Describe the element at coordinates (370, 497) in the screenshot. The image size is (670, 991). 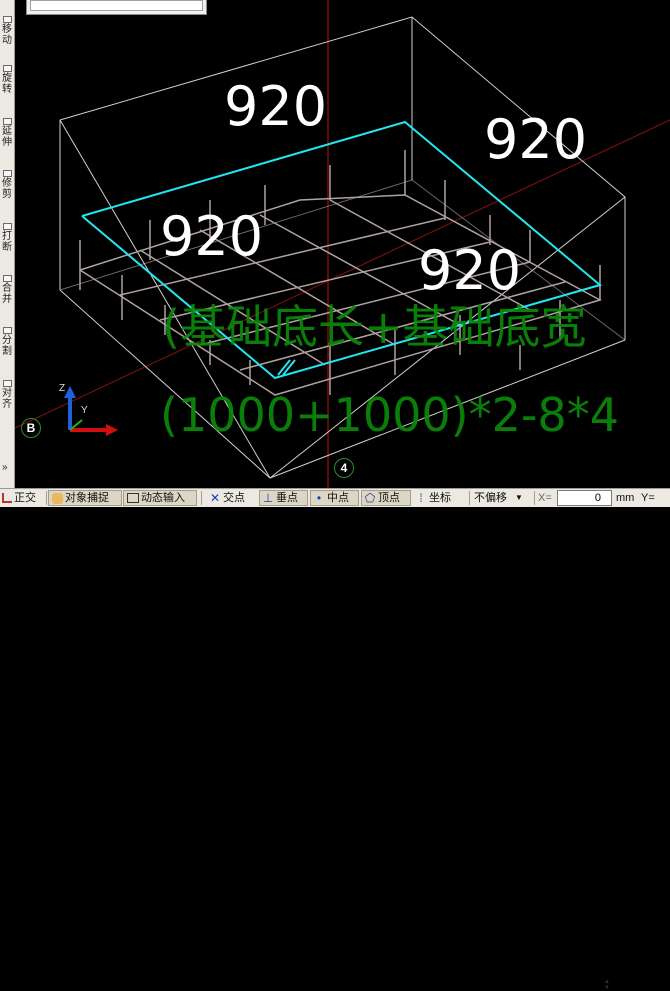
I see `vertex-icon: ⬠` at that location.